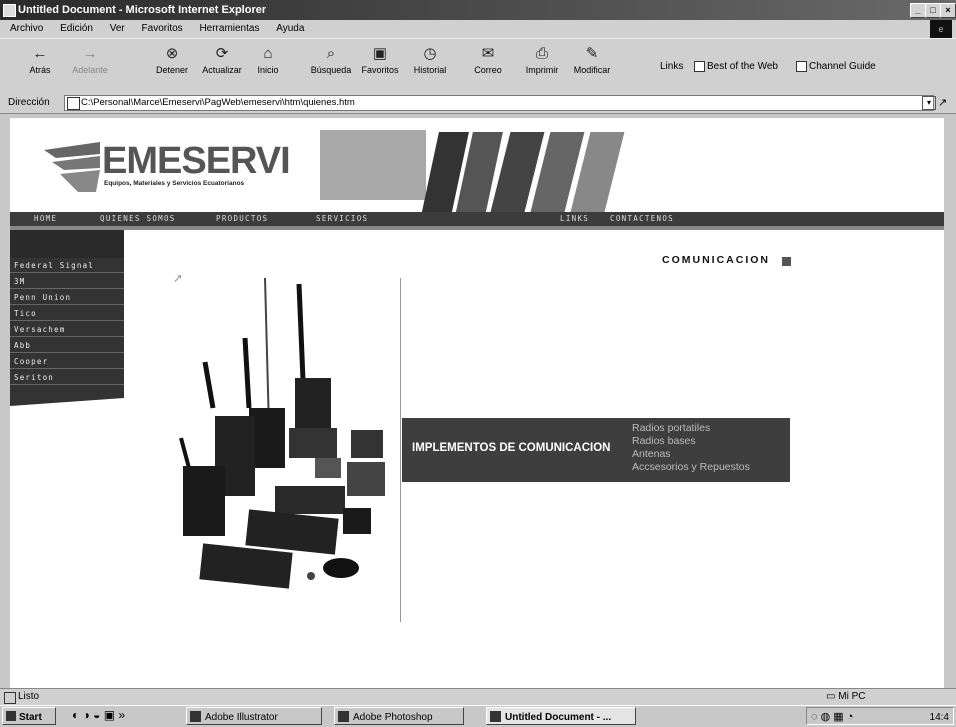 The image size is (956, 727). What do you see at coordinates (664, 441) in the screenshot?
I see `link-radios-bases: Radios bases` at bounding box center [664, 441].